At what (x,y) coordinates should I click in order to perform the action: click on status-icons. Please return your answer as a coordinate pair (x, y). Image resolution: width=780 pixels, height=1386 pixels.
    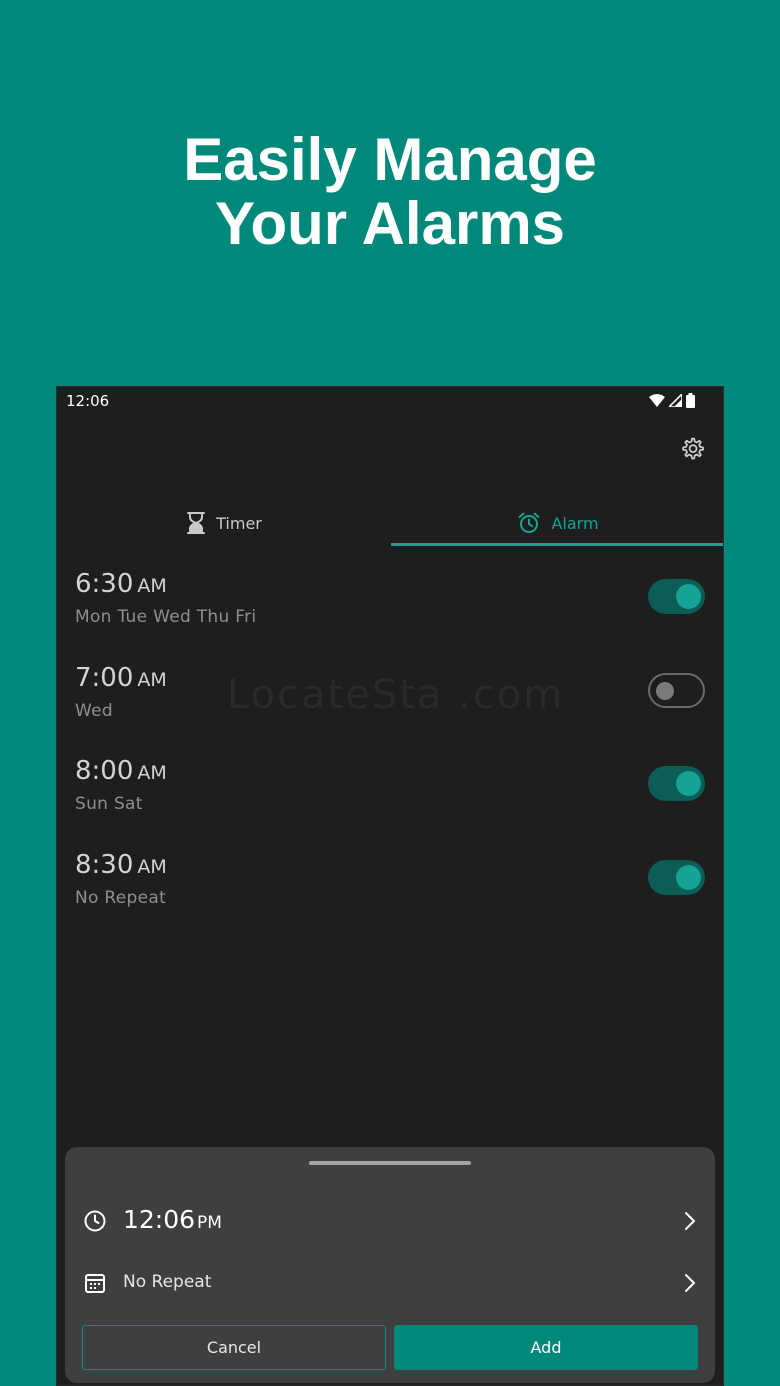
    Looking at the image, I should click on (672, 400).